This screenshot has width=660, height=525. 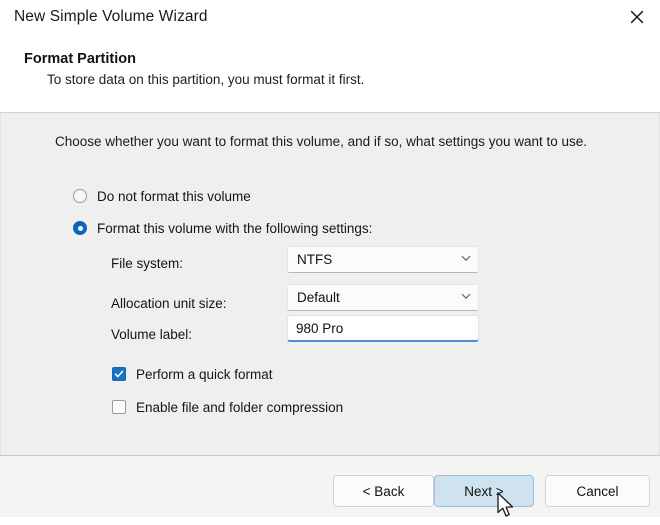 What do you see at coordinates (330, 486) in the screenshot?
I see `footer-bar: < Back Next > Cancel` at bounding box center [330, 486].